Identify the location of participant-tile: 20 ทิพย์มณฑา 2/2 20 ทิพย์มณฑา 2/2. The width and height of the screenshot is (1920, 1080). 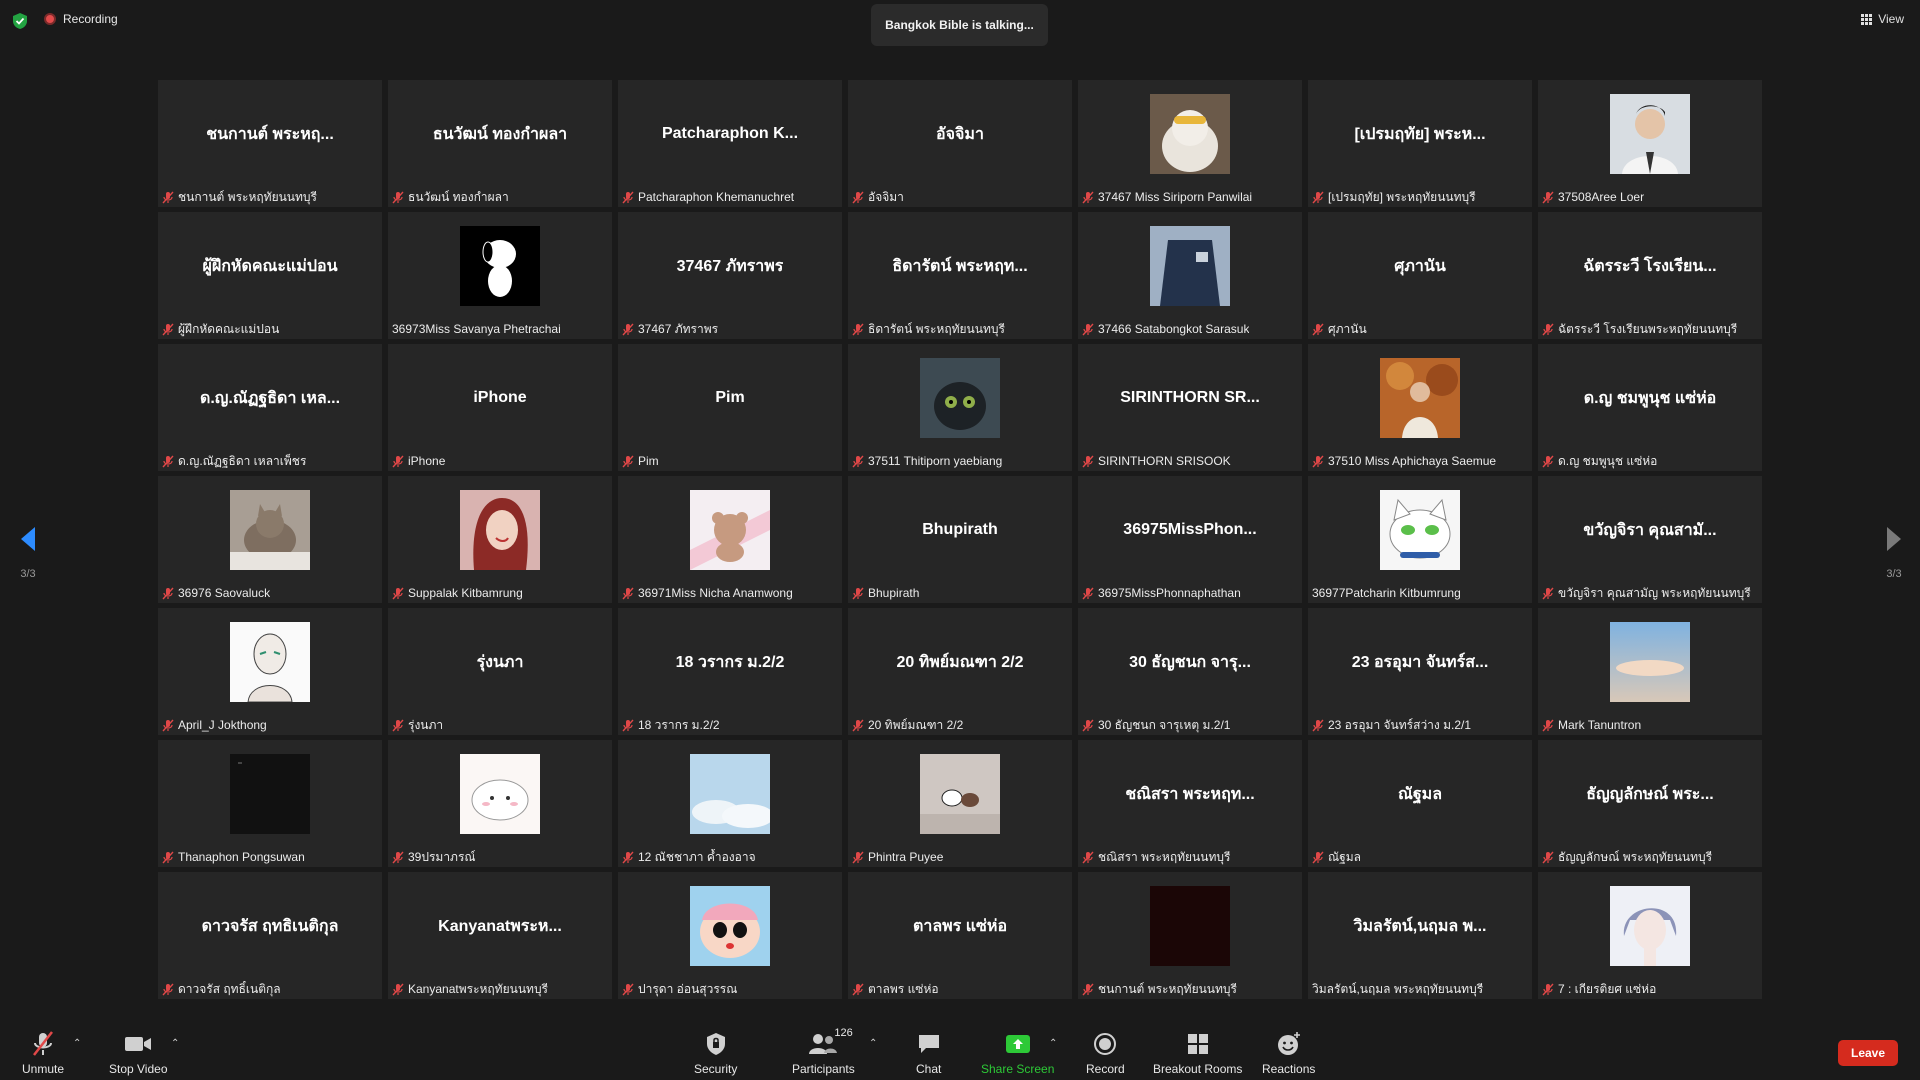
(960, 671).